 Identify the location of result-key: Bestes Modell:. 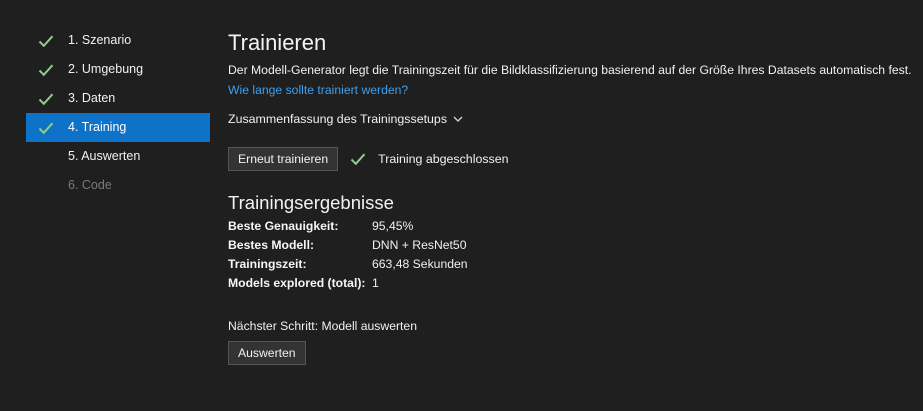
(271, 245).